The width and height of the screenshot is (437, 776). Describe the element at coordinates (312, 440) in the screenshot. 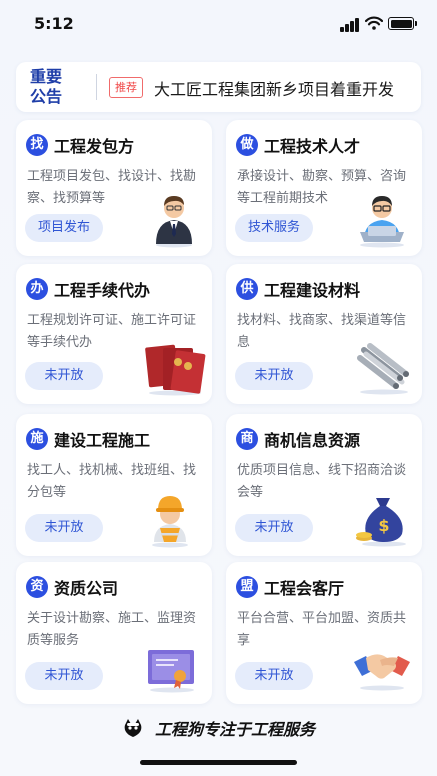

I see `card-title: 商机信息资源` at that location.